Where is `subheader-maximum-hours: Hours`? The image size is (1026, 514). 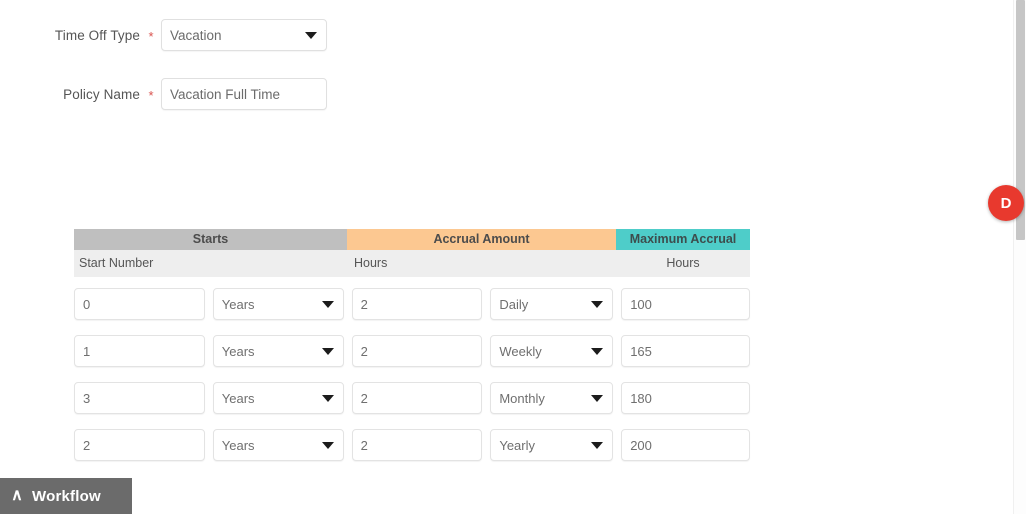 subheader-maximum-hours: Hours is located at coordinates (683, 263).